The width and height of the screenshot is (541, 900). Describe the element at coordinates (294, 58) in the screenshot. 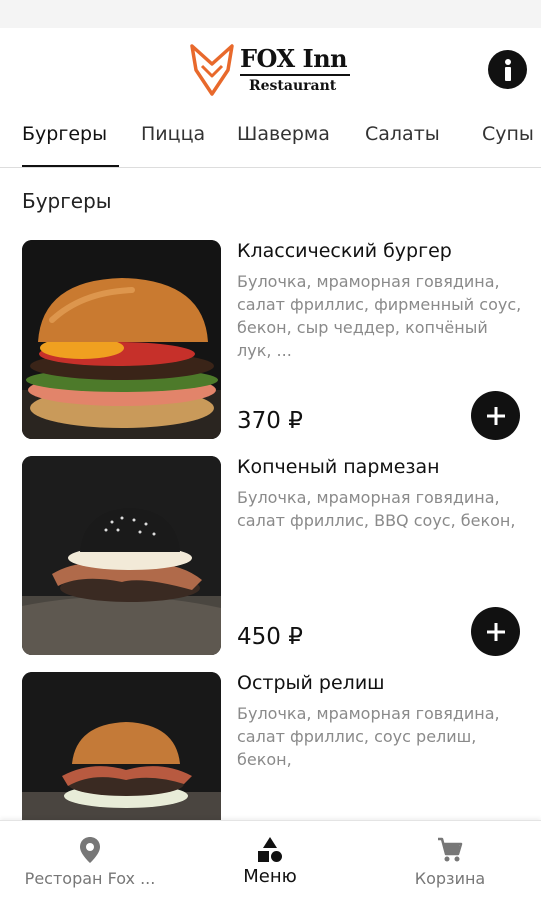

I see `logo-name: FOX Inn` at that location.